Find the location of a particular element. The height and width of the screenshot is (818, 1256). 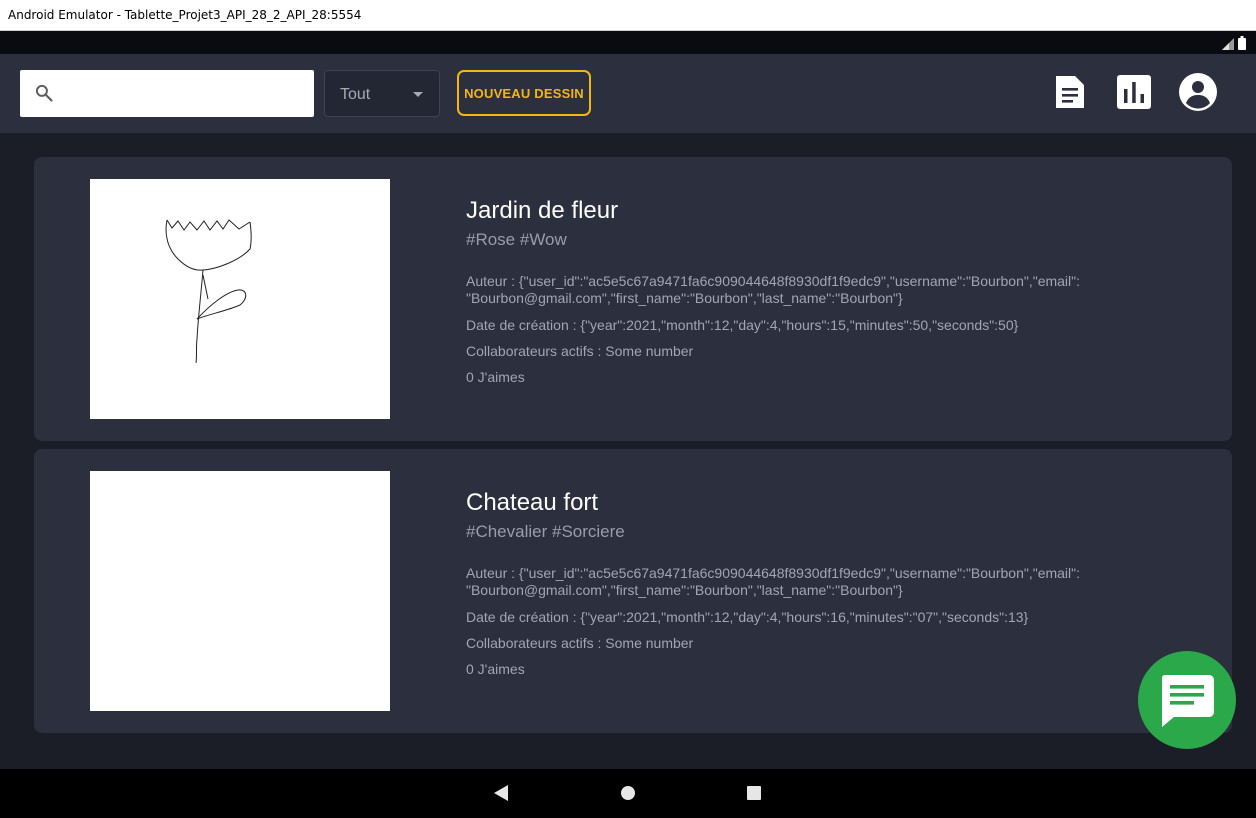

statistics-icon is located at coordinates (1134, 92).